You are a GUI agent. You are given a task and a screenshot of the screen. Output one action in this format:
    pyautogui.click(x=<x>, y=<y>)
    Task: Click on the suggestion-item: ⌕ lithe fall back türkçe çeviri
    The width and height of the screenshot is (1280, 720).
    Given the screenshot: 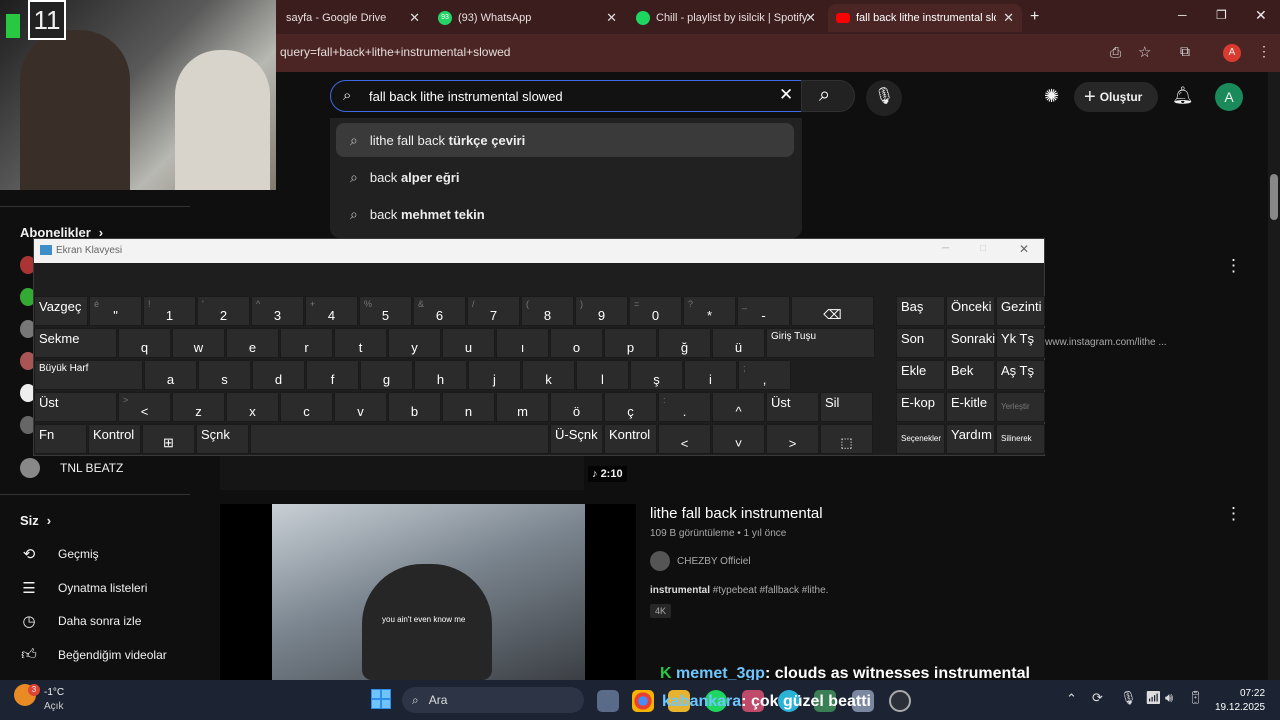 What is the action you would take?
    pyautogui.click(x=565, y=140)
    